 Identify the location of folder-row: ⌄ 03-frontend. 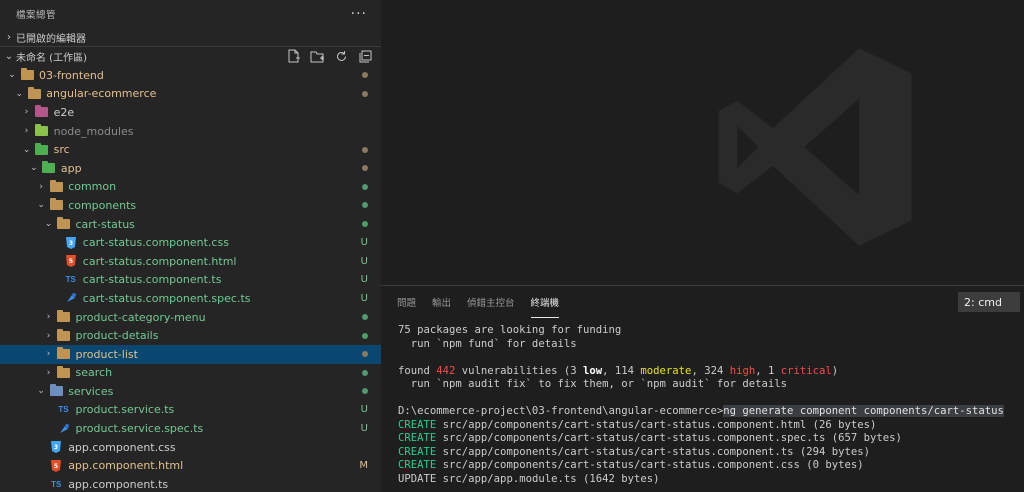
(190, 75).